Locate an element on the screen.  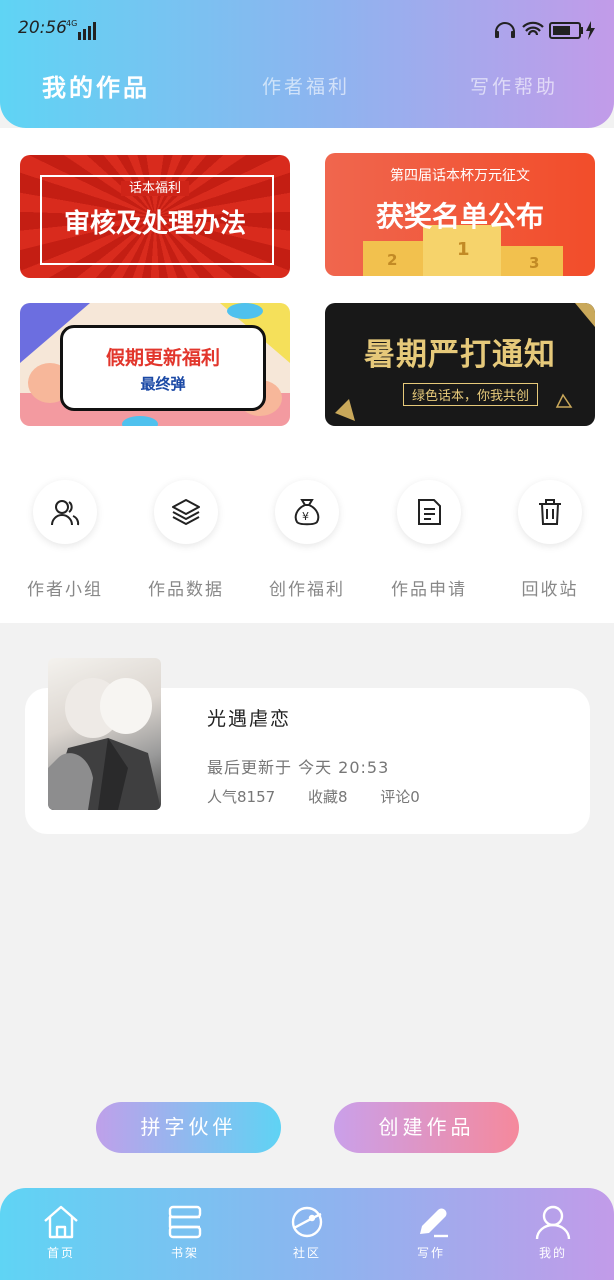
work-data-button is located at coordinates (186, 512).